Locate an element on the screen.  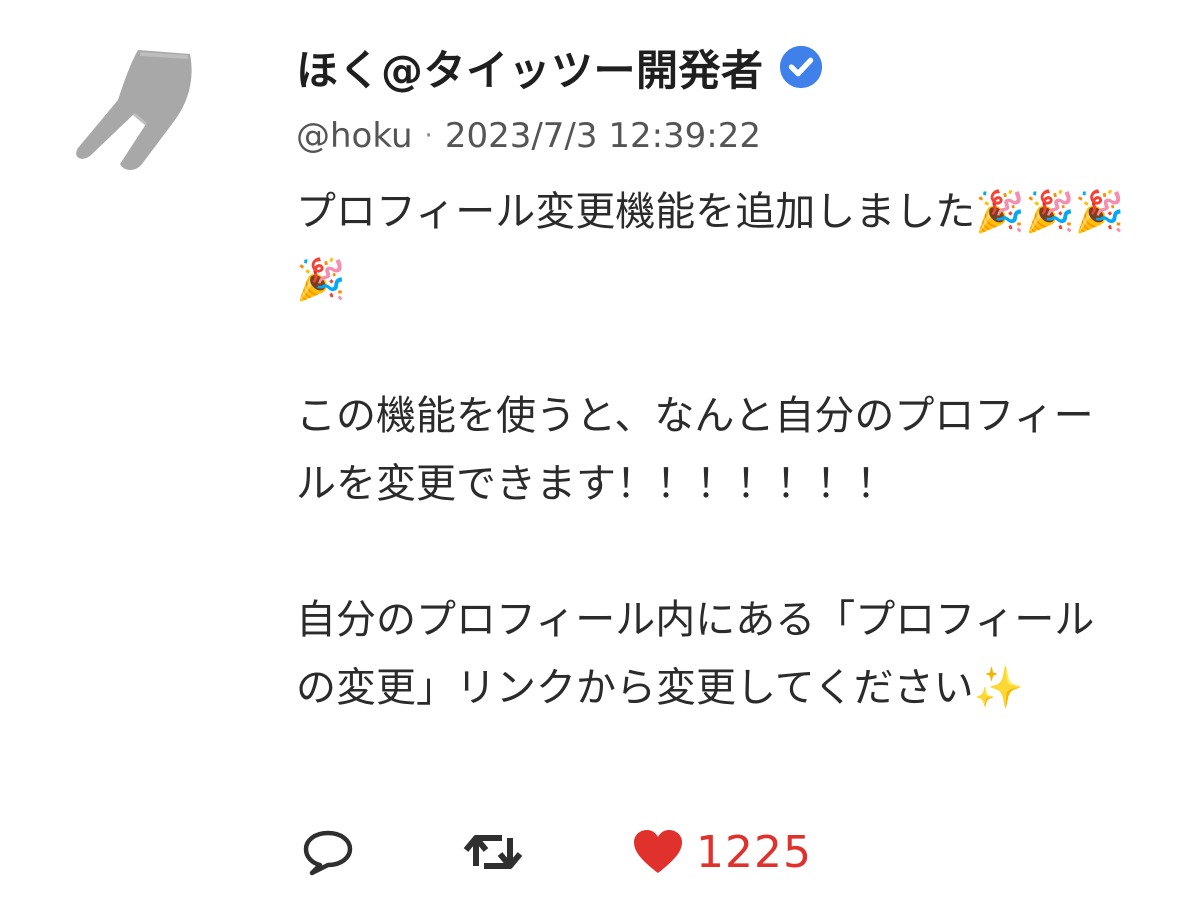
action-bar: 1225 is located at coordinates (650, 852).